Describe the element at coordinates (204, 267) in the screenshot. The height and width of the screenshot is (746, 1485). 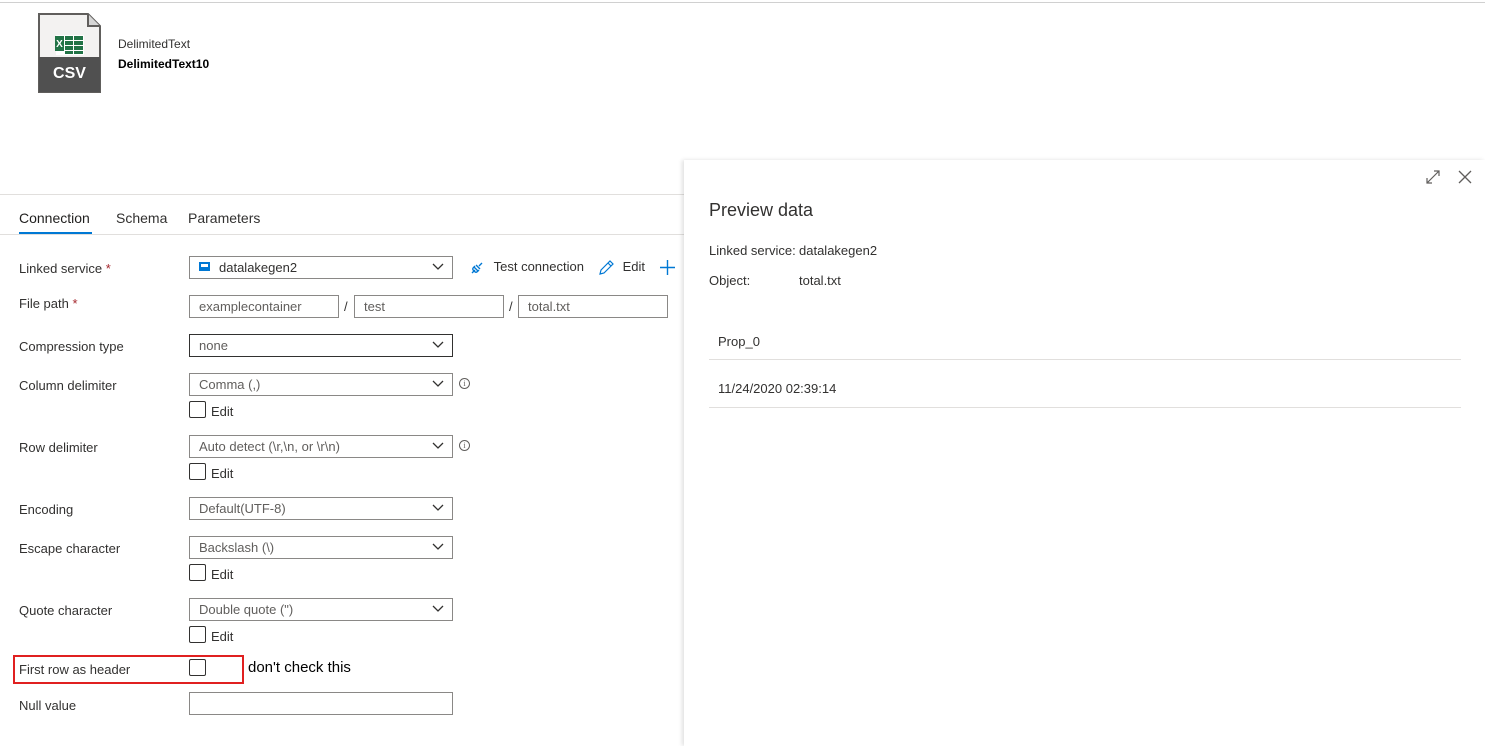
I see `storage-icon` at that location.